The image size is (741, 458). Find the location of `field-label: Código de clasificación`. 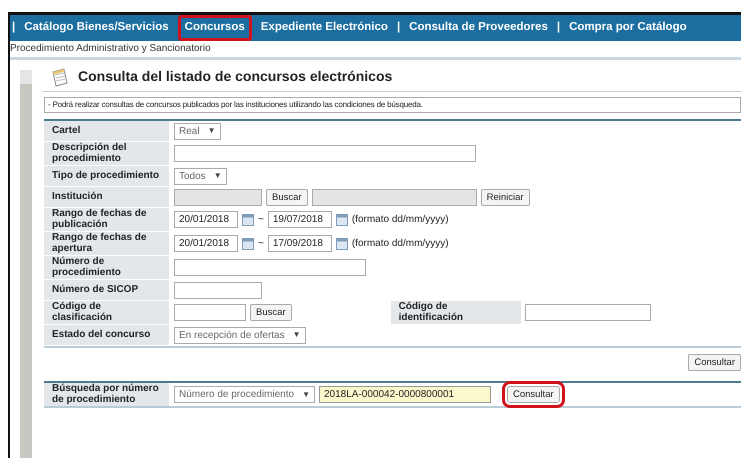

field-label: Código de clasificación is located at coordinates (106, 312).